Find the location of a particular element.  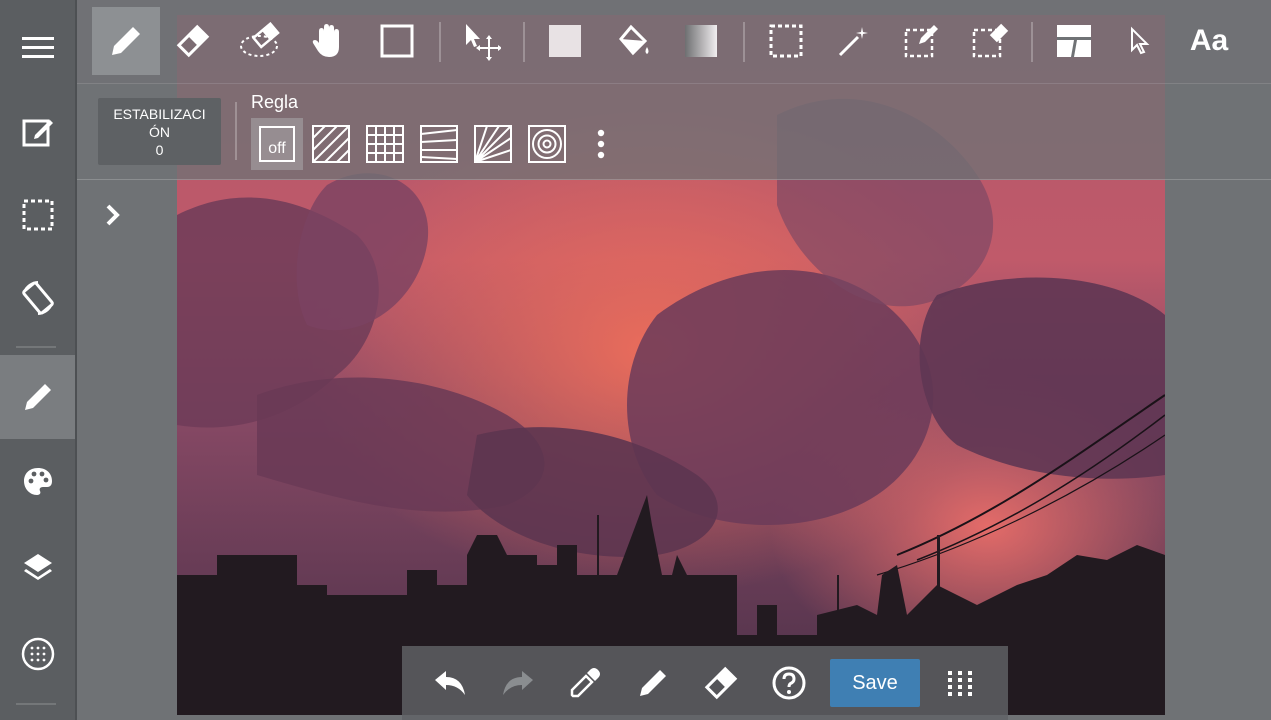

select-pen-icon is located at coordinates (922, 41).